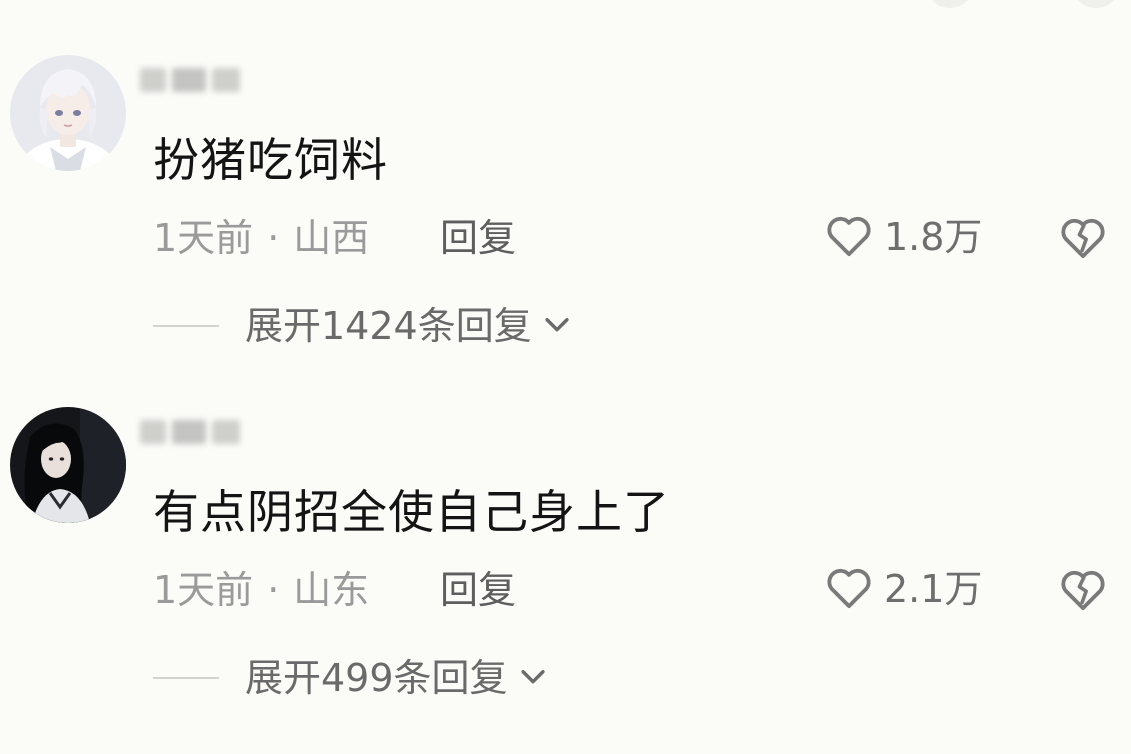 This screenshot has width=1131, height=754. I want to click on expand-replies-button: 展开1424条回复, so click(363, 326).